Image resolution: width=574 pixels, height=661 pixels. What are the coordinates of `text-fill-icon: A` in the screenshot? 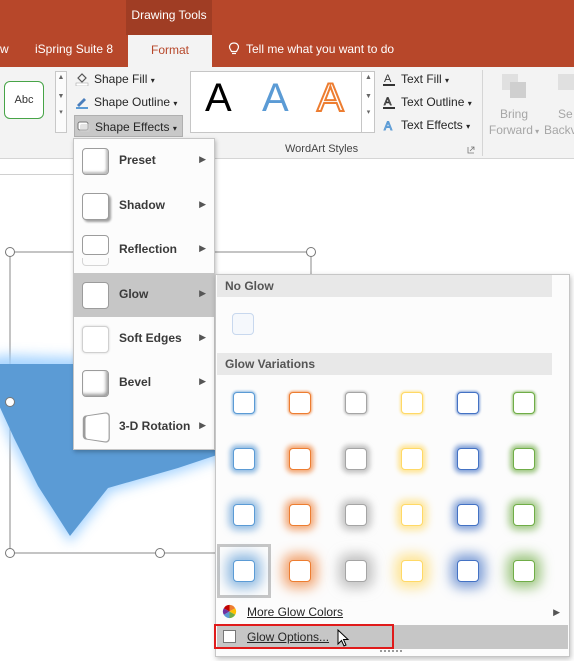 It's located at (389, 79).